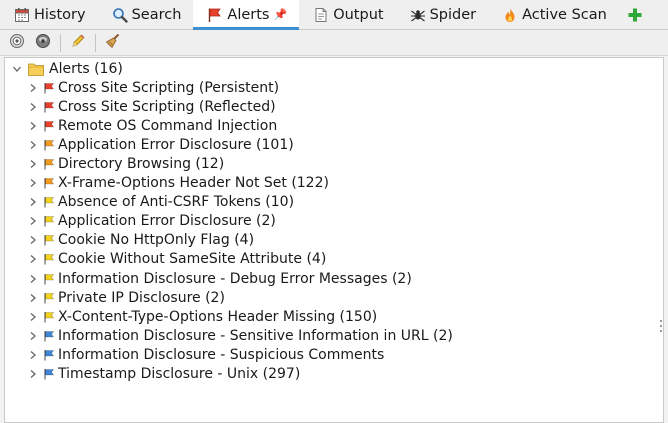  I want to click on alert-item: Cookie No HttpOnly Flag (4), so click(139, 240).